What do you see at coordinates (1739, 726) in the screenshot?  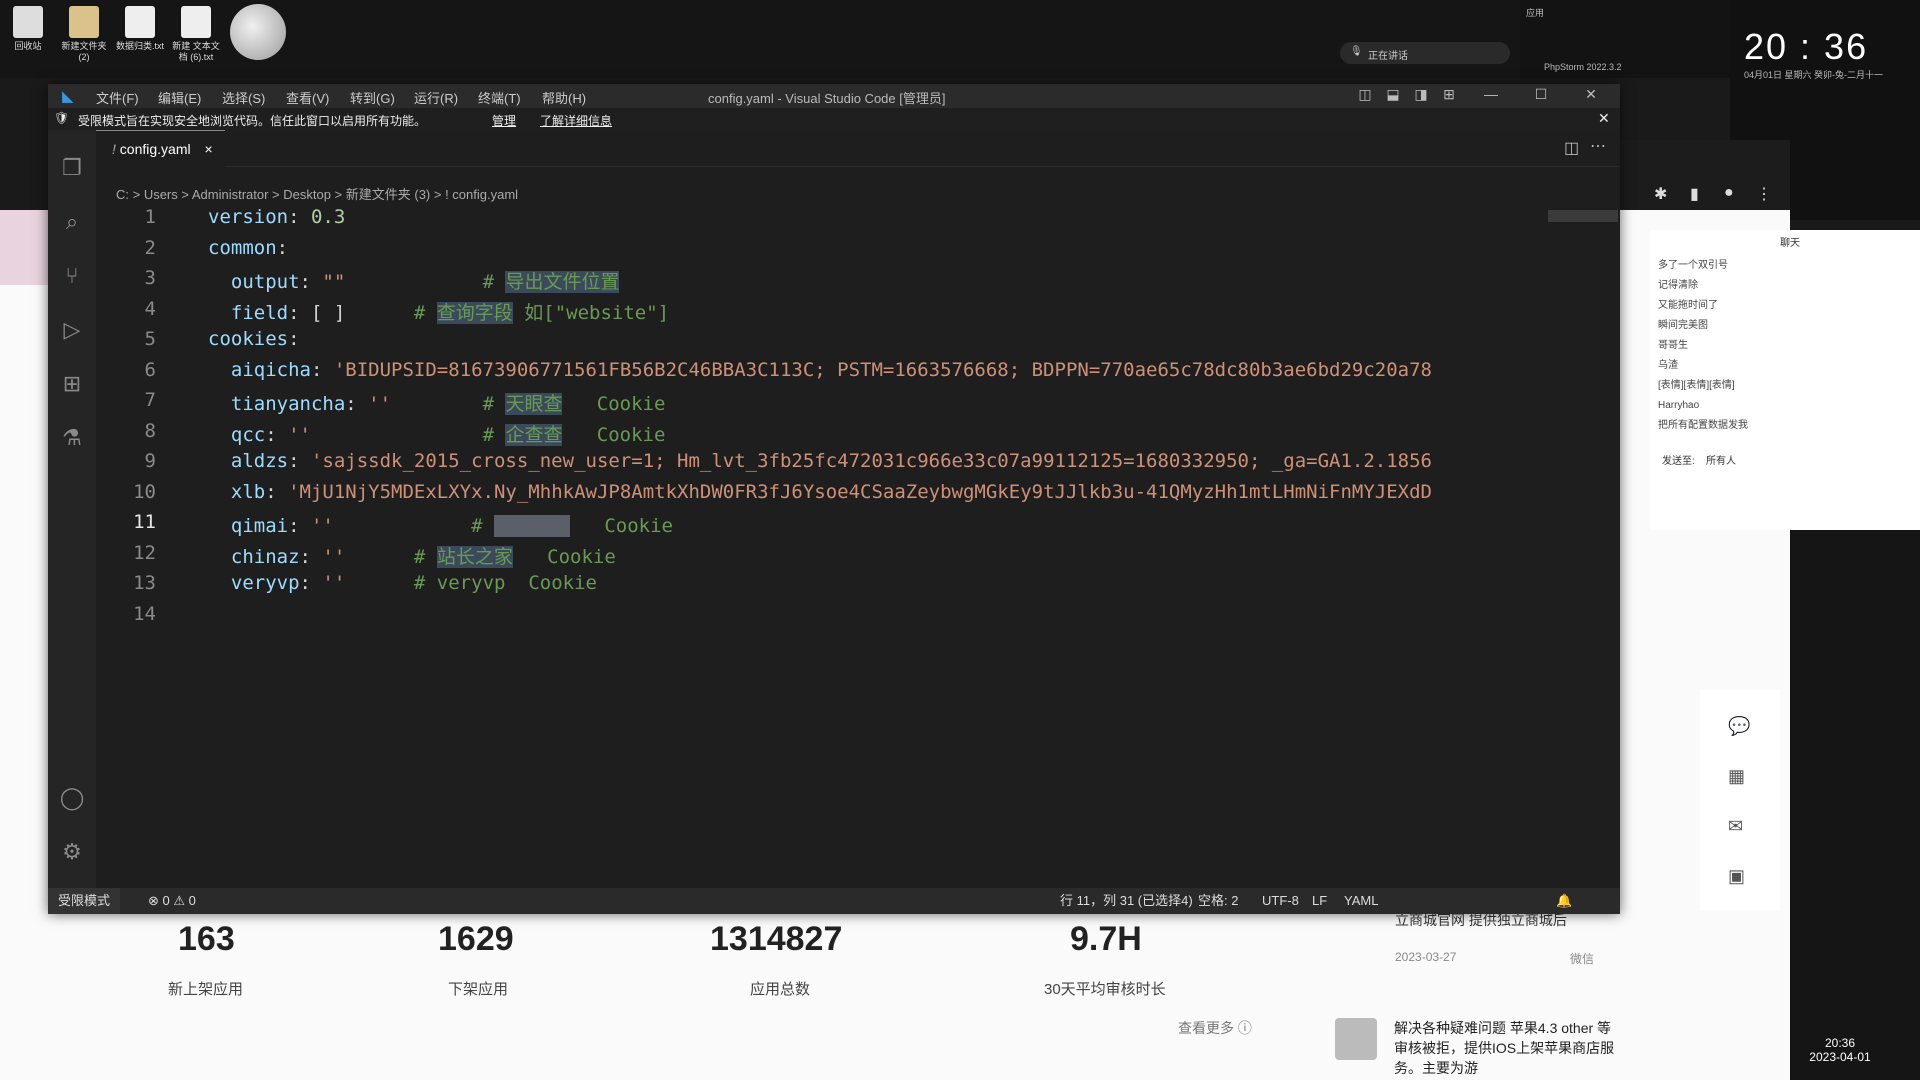 I see `chat-bubble-icon: 💬` at bounding box center [1739, 726].